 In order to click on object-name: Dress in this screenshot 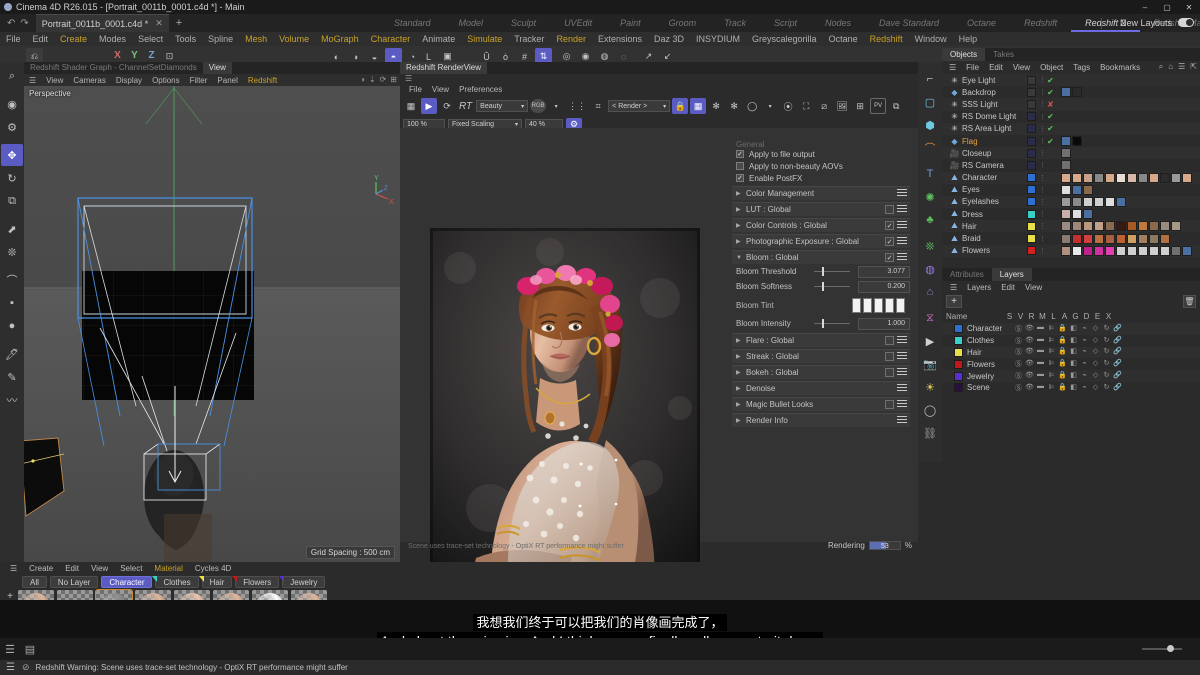, I will do `click(993, 214)`.